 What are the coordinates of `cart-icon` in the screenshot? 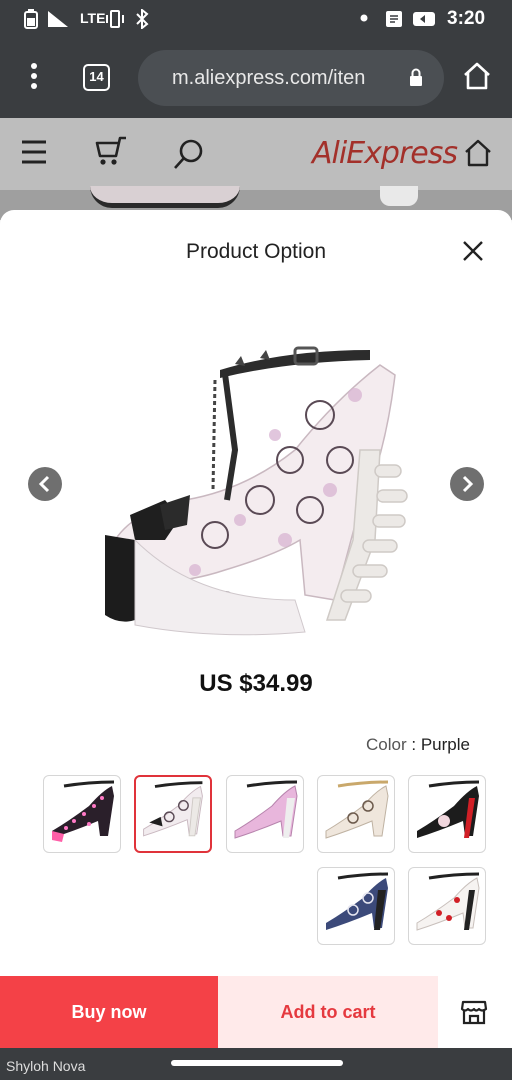 It's located at (111, 151).